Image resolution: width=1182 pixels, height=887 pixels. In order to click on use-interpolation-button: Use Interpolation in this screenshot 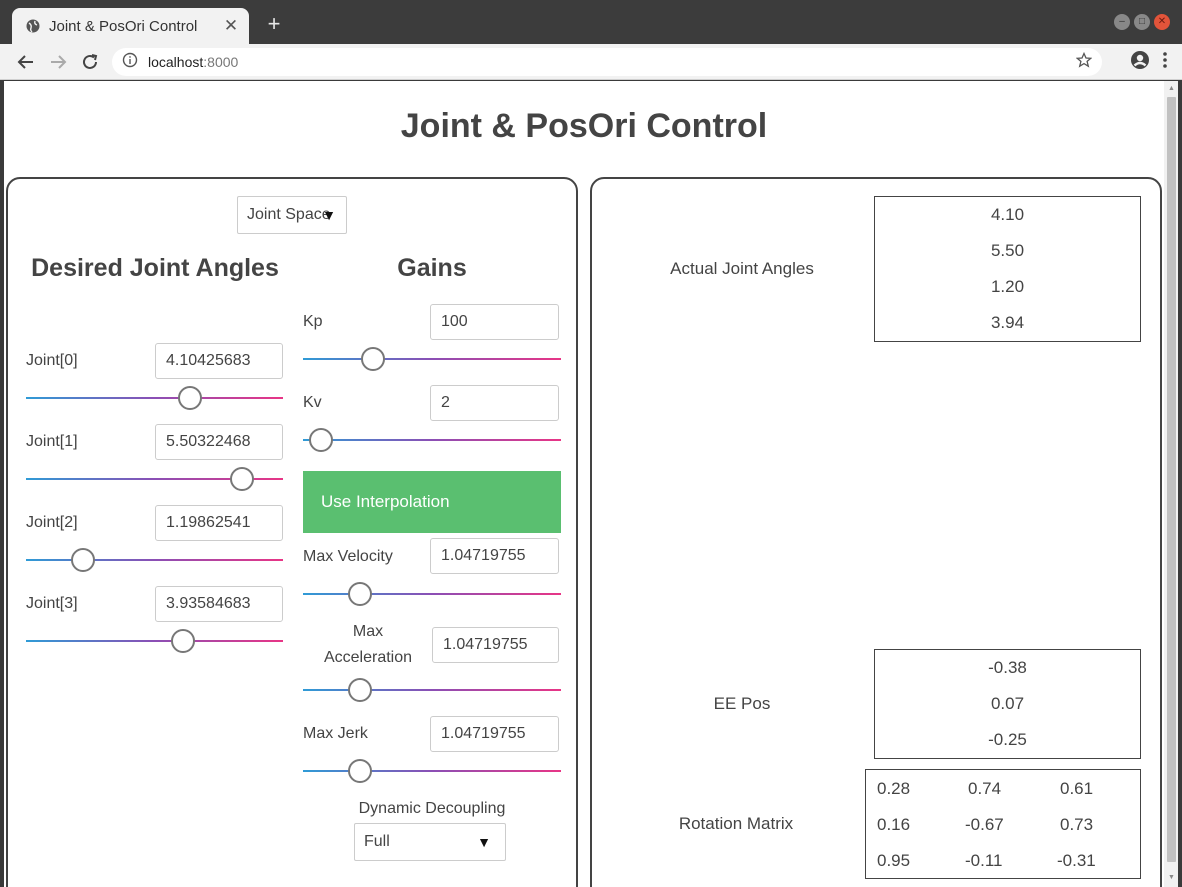, I will do `click(432, 502)`.